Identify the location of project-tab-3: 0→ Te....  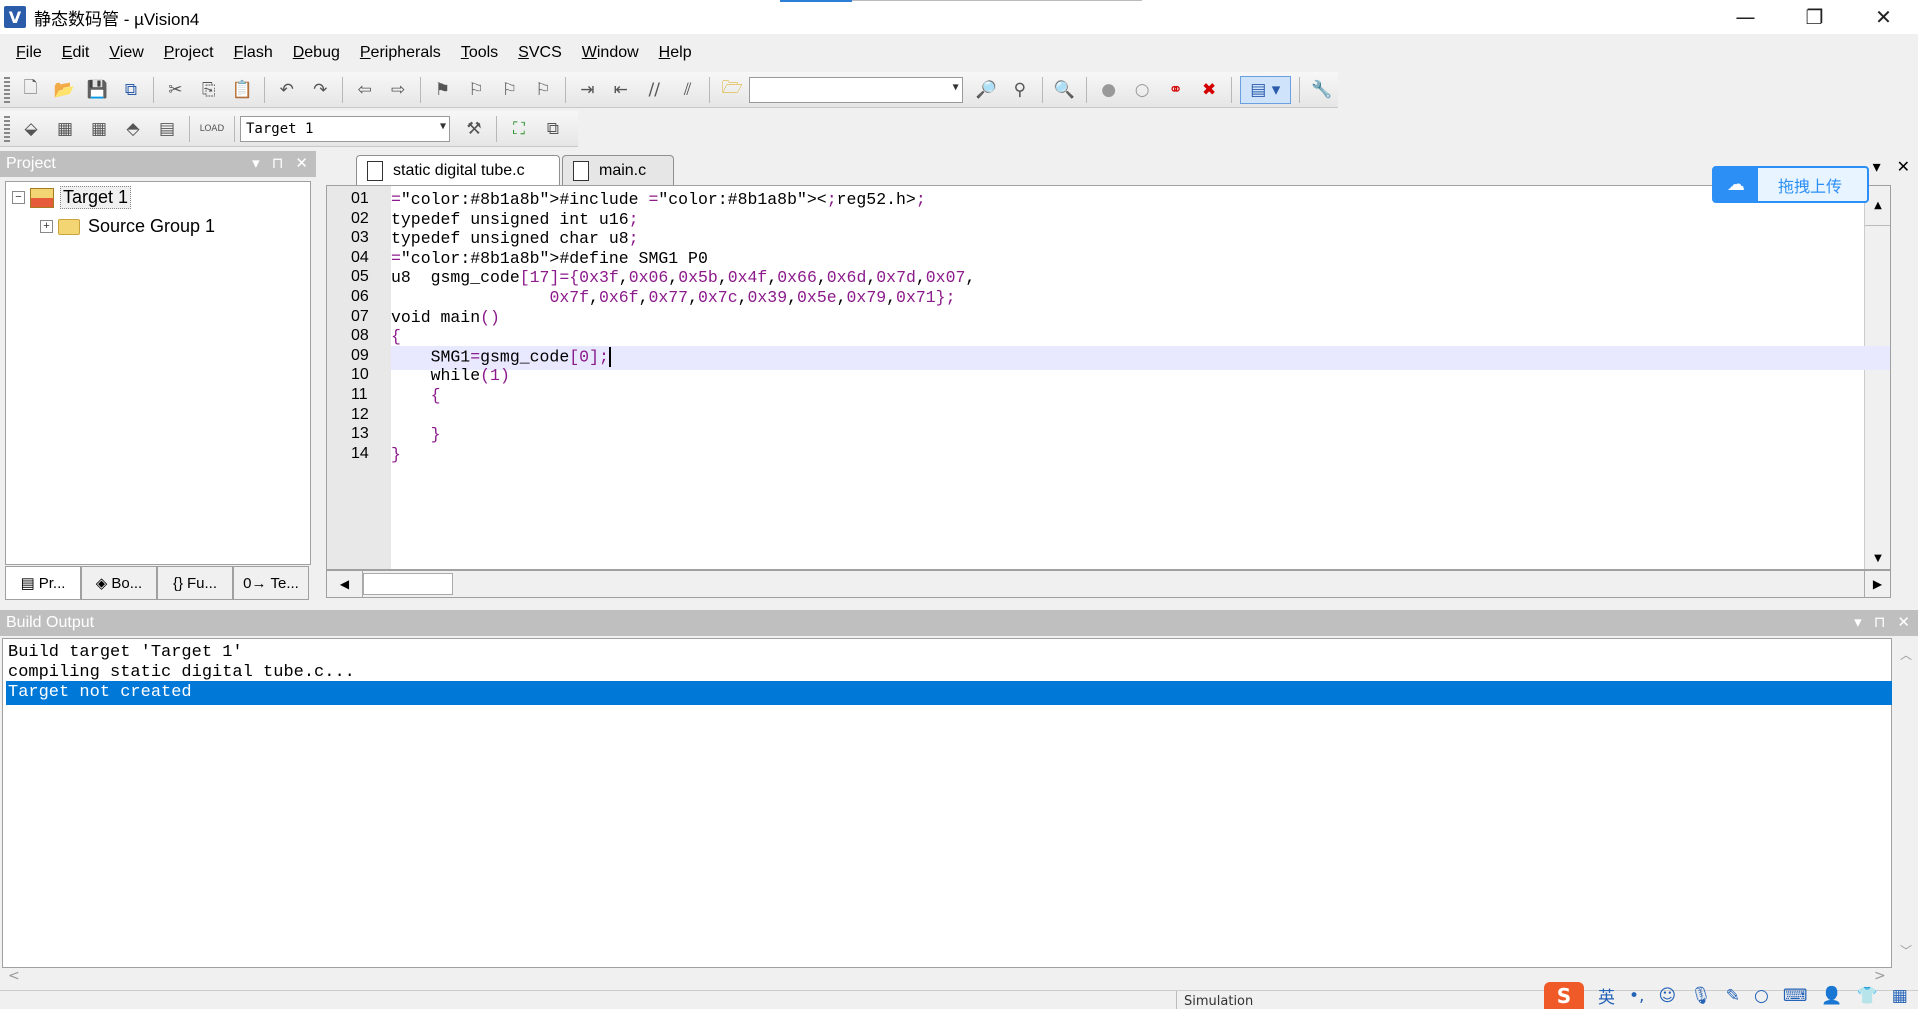
(271, 583).